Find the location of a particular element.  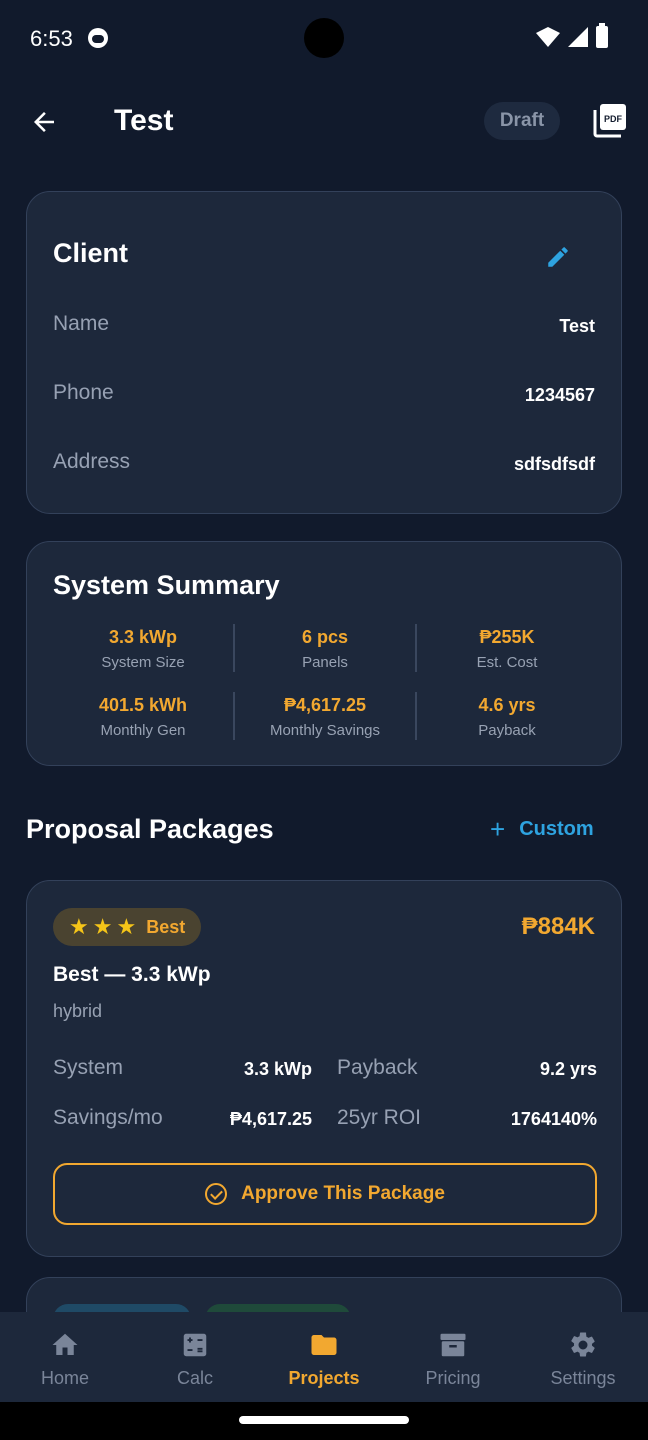

calculator-icon is located at coordinates (195, 1345).